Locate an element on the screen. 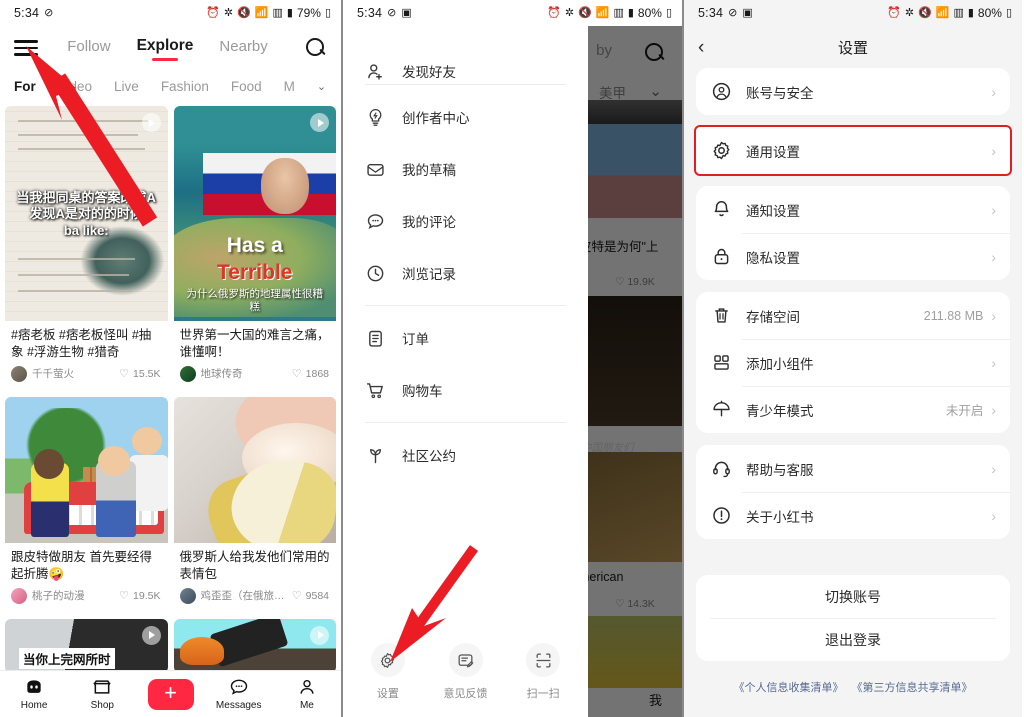  like-count: ♡ 19.5K is located at coordinates (139, 596).